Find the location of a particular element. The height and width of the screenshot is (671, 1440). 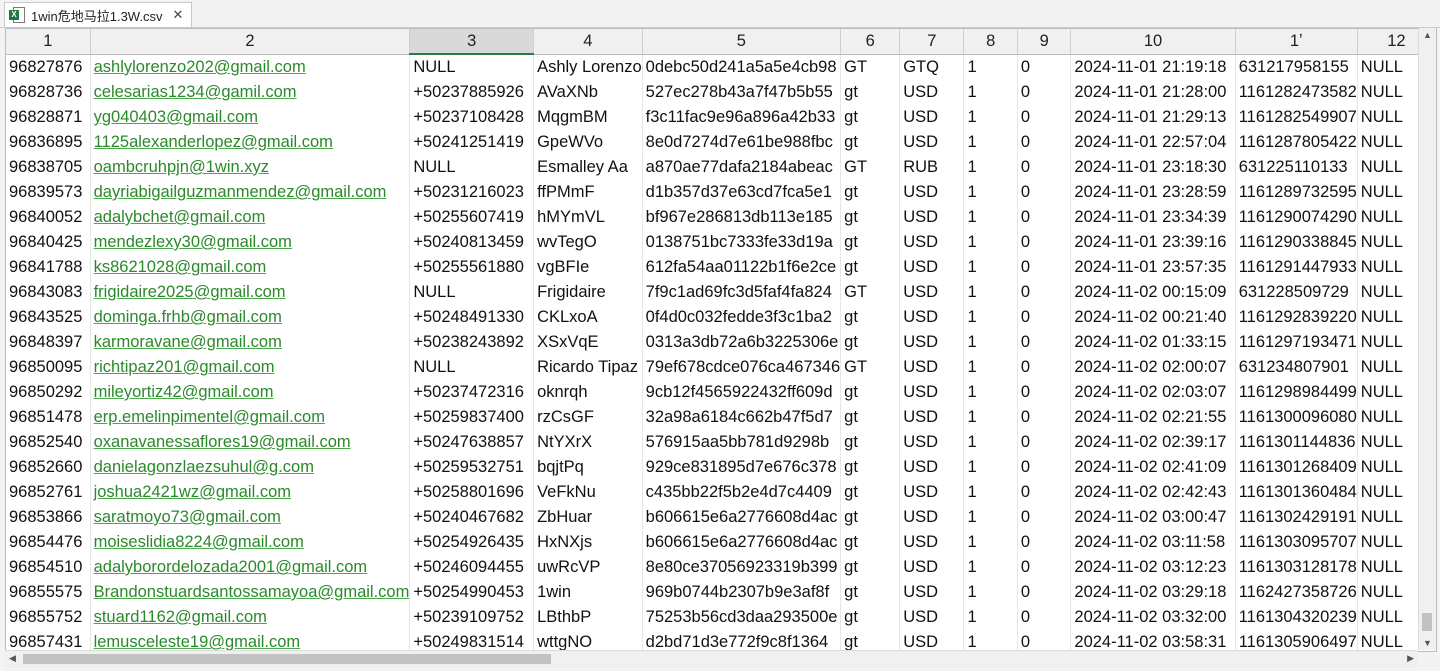

email-link-cell: adalybchet@gmail.com is located at coordinates (250, 217).